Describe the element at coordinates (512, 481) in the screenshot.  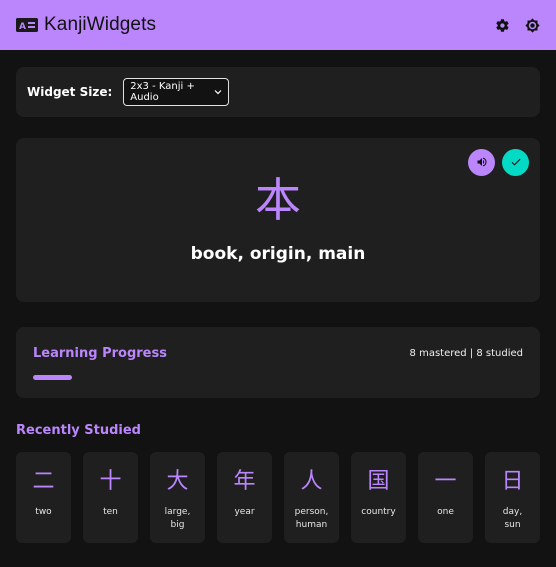
I see `recent-kanji-character: 日` at that location.